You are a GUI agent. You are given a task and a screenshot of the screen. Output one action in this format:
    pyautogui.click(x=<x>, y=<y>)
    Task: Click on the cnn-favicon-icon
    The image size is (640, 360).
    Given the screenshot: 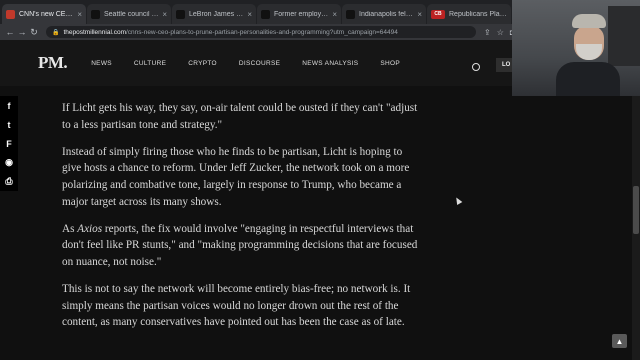 What is the action you would take?
    pyautogui.click(x=10, y=14)
    